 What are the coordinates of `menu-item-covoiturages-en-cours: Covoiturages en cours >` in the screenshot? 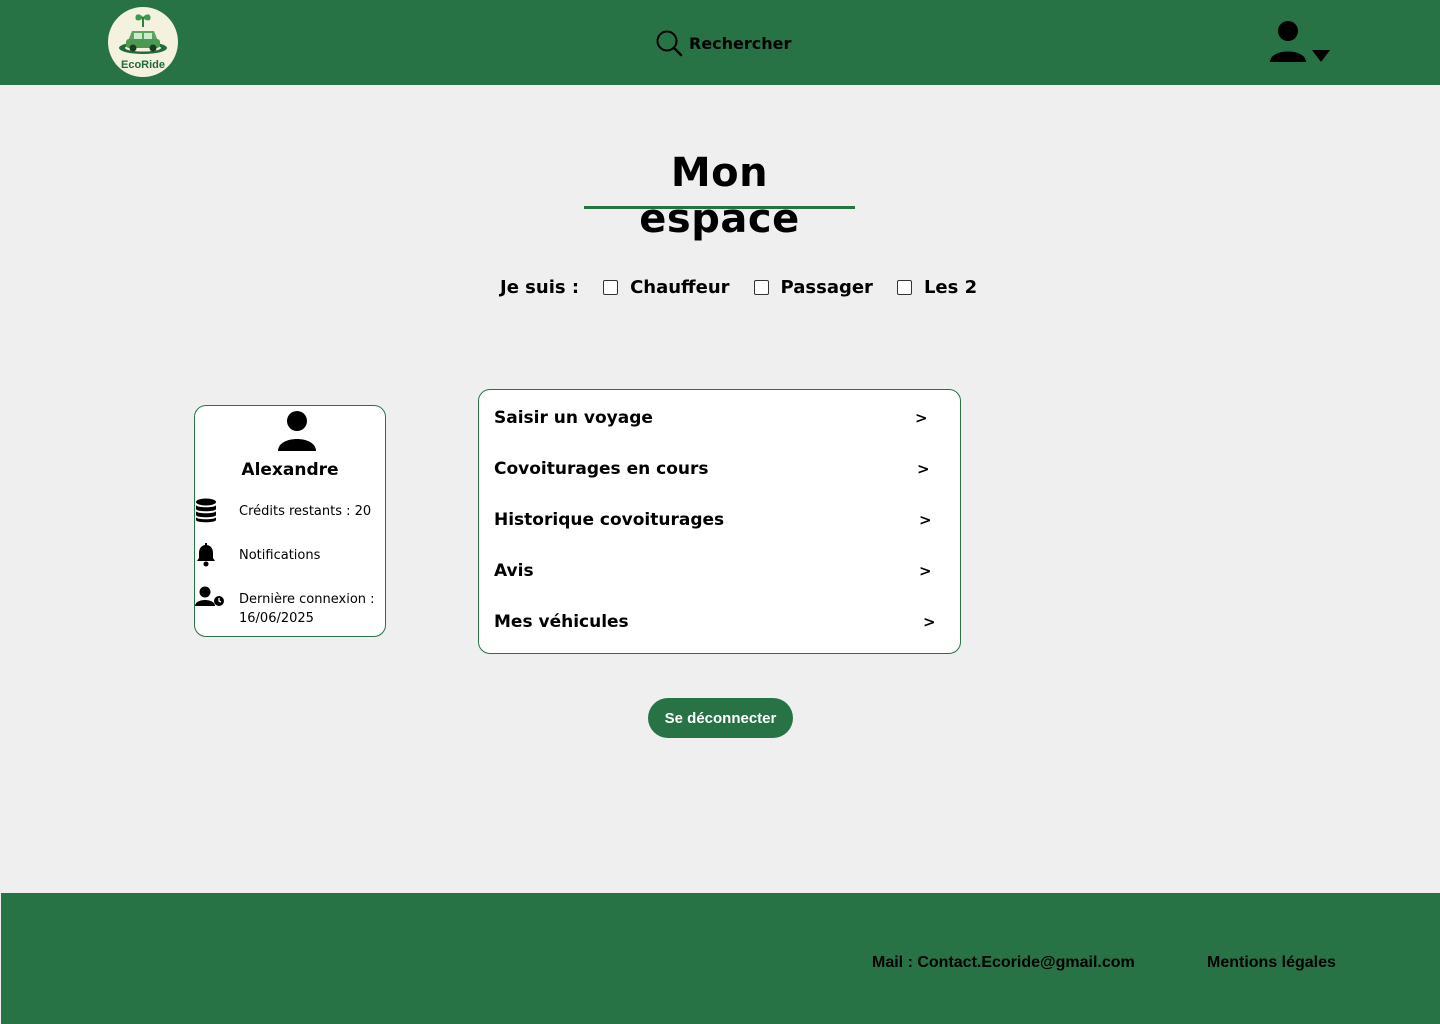 It's located at (714, 469).